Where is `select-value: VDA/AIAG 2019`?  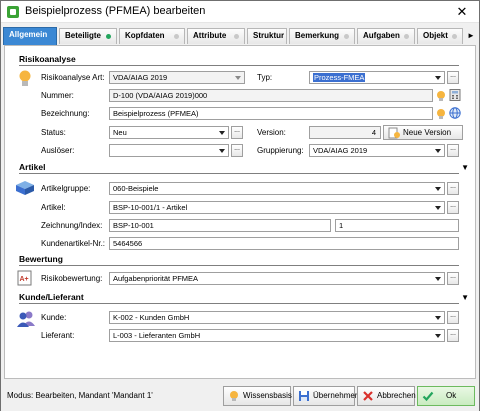
select-value: VDA/AIAG 2019 is located at coordinates (340, 150).